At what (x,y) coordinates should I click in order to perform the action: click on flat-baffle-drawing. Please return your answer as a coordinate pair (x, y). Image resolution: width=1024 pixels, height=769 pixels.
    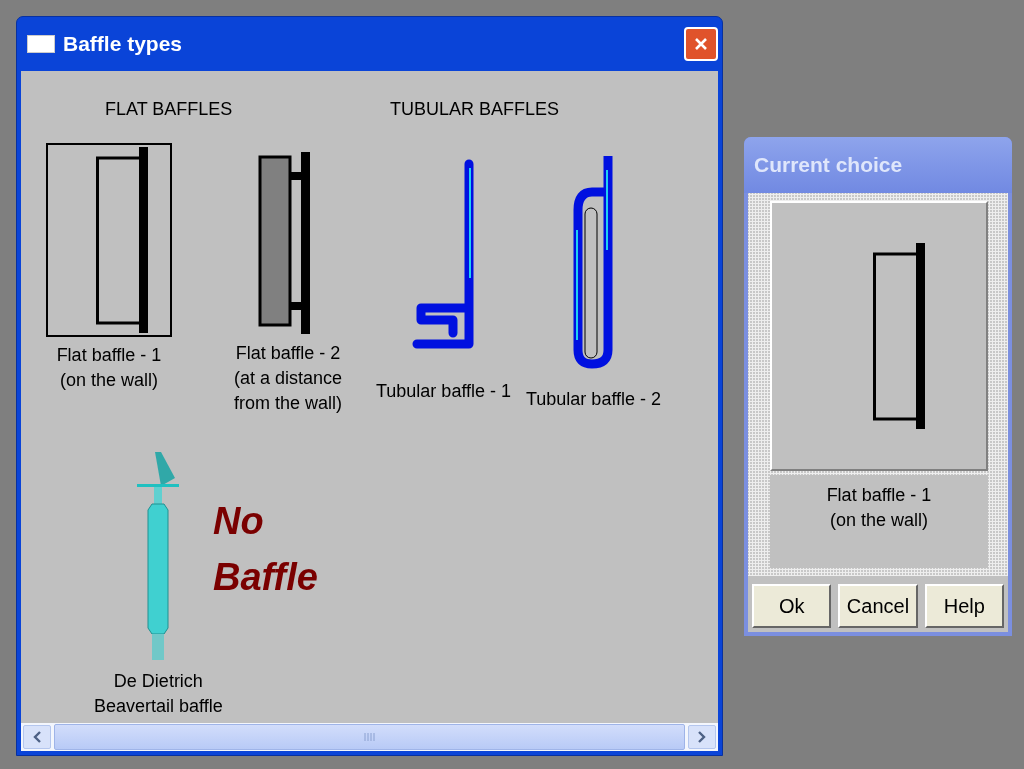
    Looking at the image, I should click on (122, 240).